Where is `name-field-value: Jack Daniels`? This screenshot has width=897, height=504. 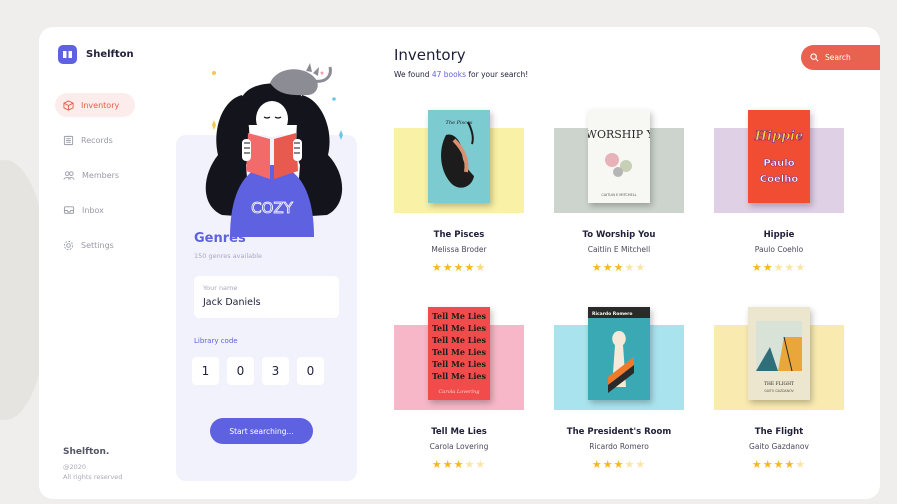 name-field-value: Jack Daniels is located at coordinates (266, 302).